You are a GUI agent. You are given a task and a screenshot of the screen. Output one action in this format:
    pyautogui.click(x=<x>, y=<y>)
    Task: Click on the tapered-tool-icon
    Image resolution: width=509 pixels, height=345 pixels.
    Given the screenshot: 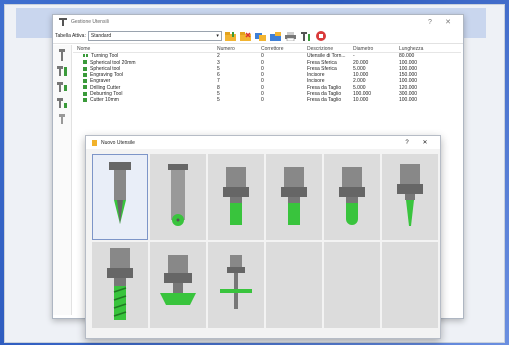 What is the action you would take?
    pyautogui.click(x=410, y=195)
    